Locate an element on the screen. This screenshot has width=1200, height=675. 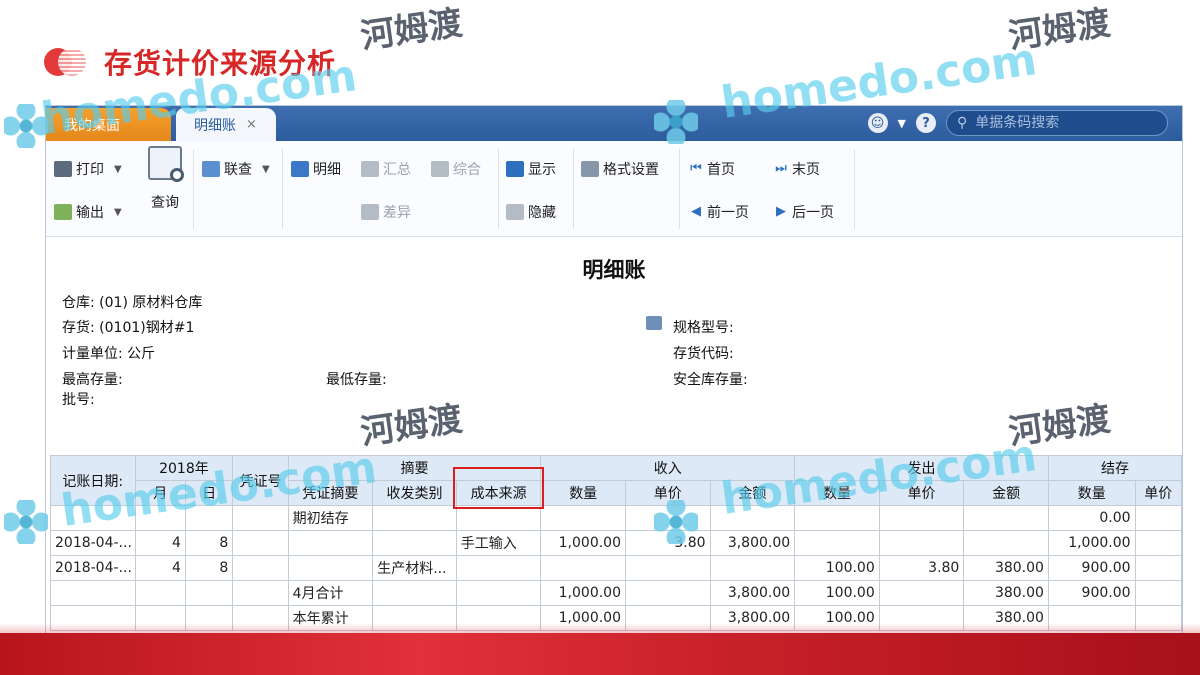
print-label: 打印 is located at coordinates (90, 170).